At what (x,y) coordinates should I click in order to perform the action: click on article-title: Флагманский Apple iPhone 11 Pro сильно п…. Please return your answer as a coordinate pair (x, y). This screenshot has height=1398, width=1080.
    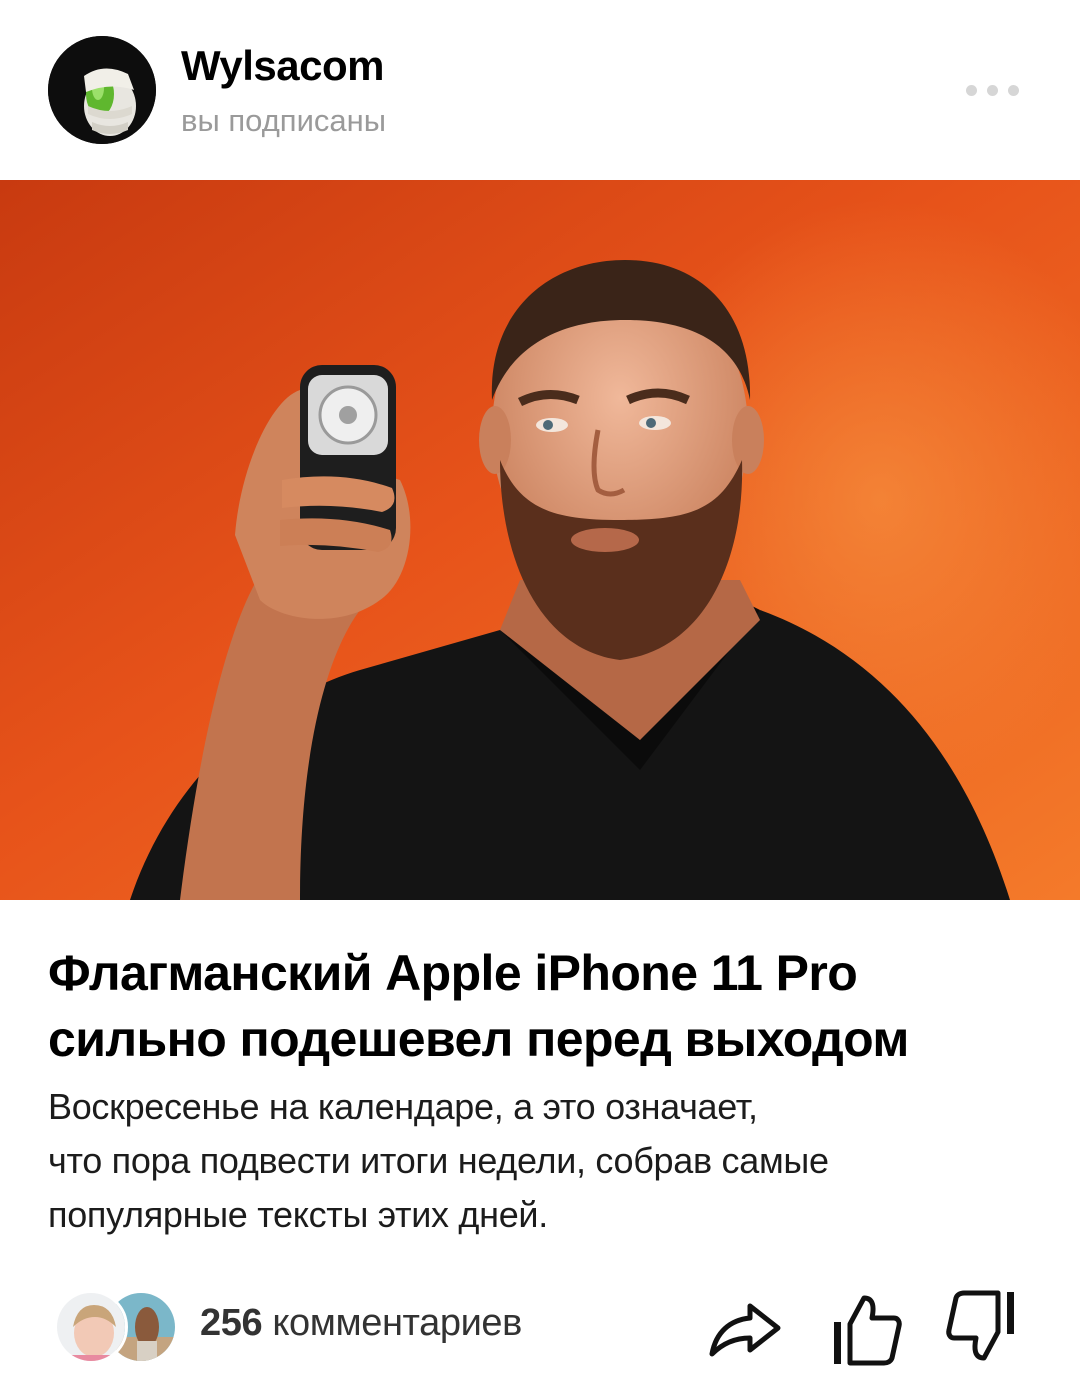
    Looking at the image, I should click on (543, 1006).